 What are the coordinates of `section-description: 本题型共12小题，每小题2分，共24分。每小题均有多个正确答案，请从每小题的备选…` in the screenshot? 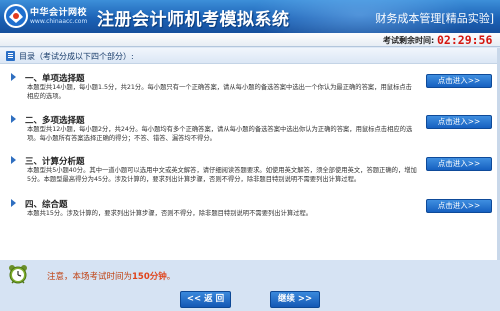 It's located at (220, 134).